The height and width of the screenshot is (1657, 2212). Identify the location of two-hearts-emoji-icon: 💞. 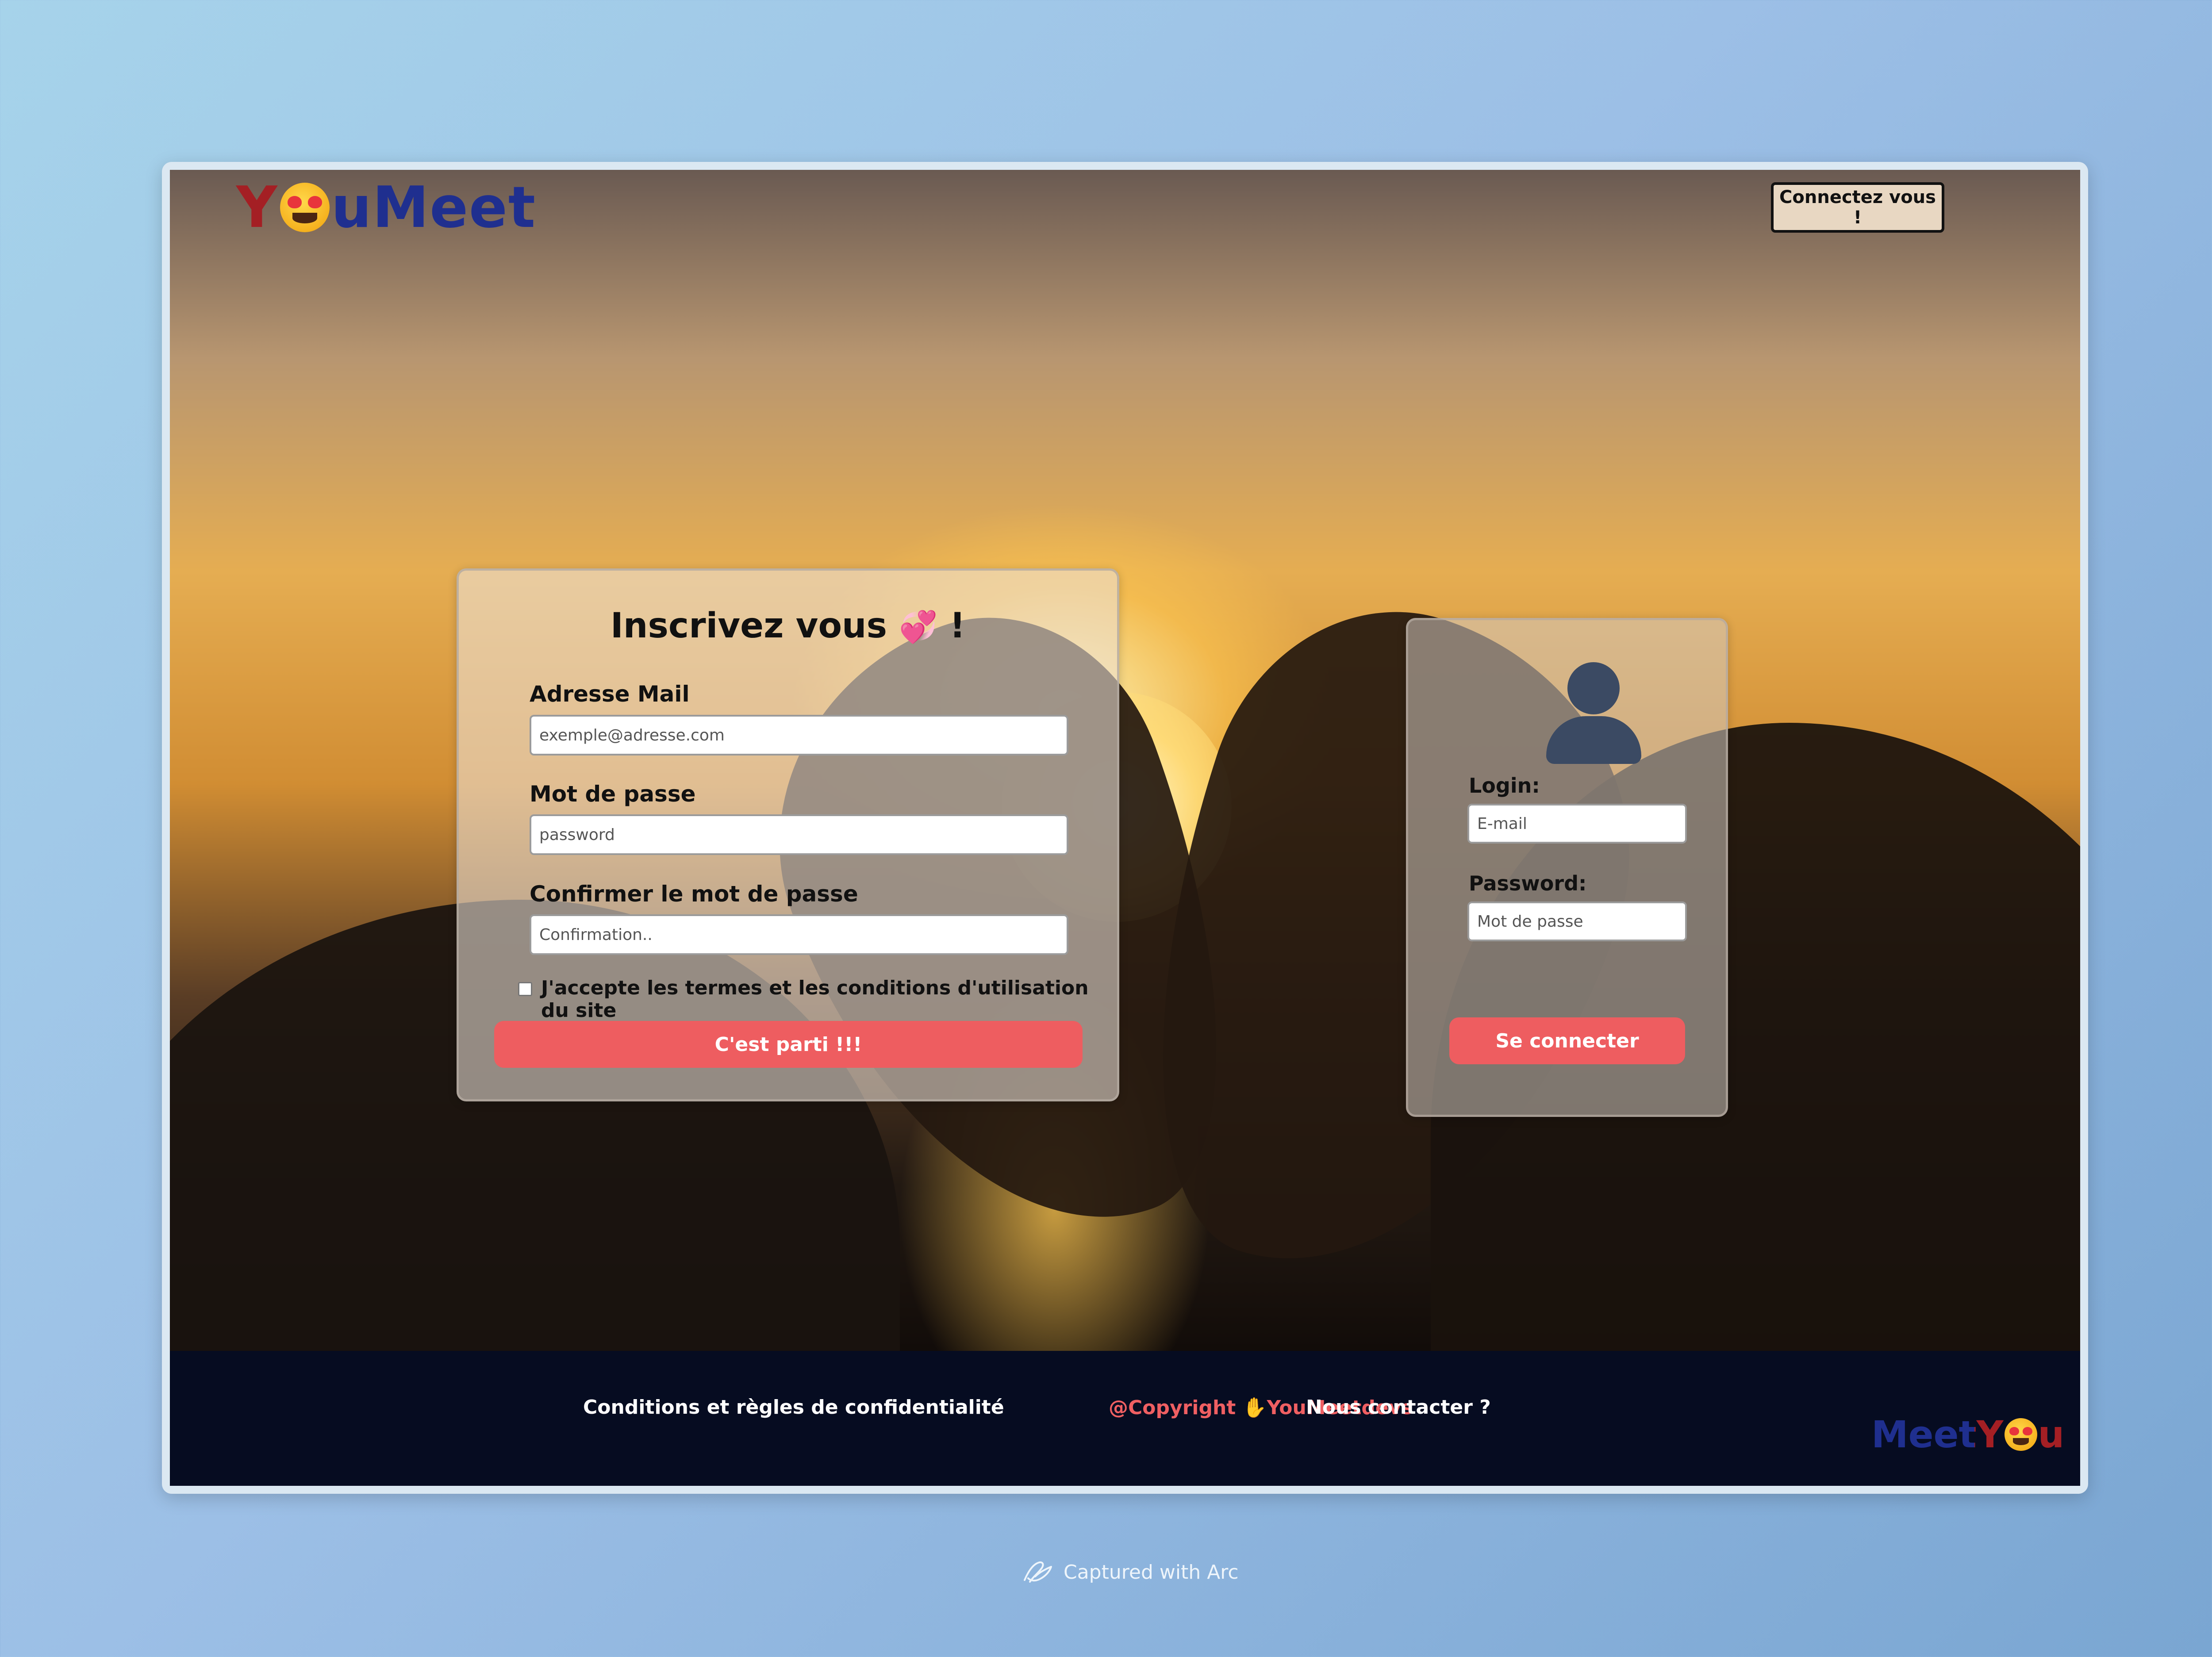
(919, 627).